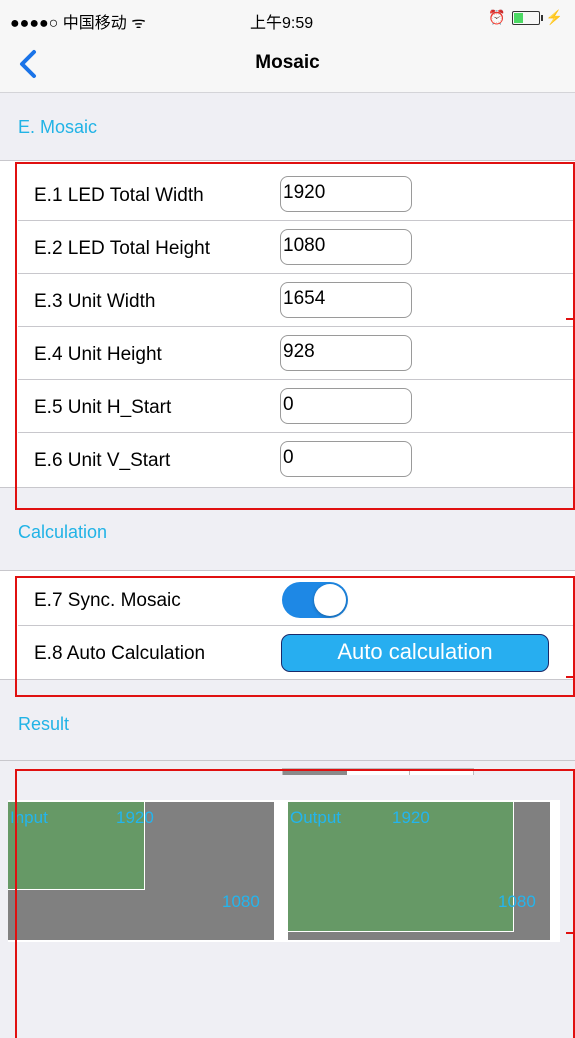  I want to click on section-header-mosaic: E. Mosaic, so click(58, 127).